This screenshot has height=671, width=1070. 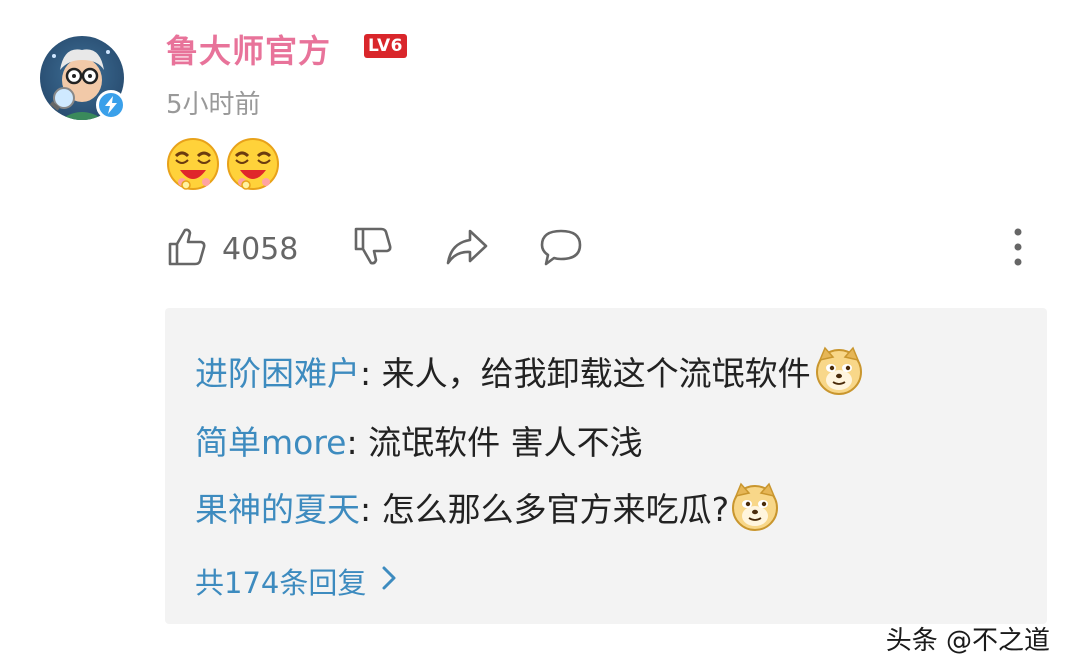 I want to click on action-bar: 4058, so click(x=601, y=249).